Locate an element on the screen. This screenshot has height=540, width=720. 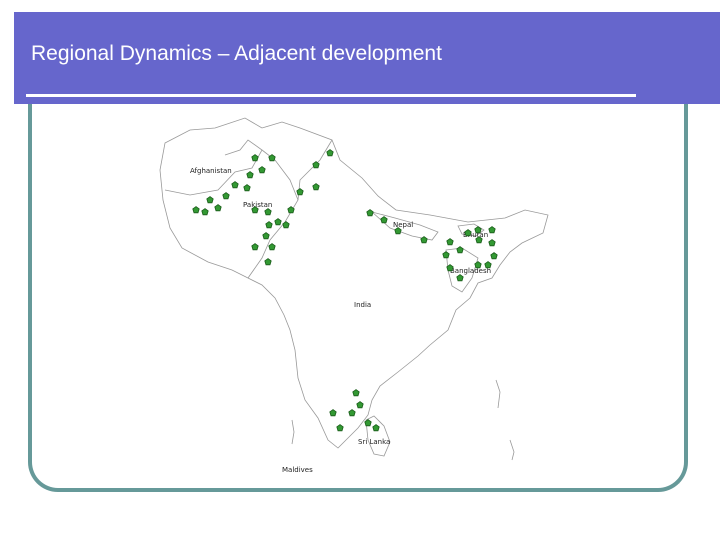
maldives-islands is located at coordinates (293, 432).